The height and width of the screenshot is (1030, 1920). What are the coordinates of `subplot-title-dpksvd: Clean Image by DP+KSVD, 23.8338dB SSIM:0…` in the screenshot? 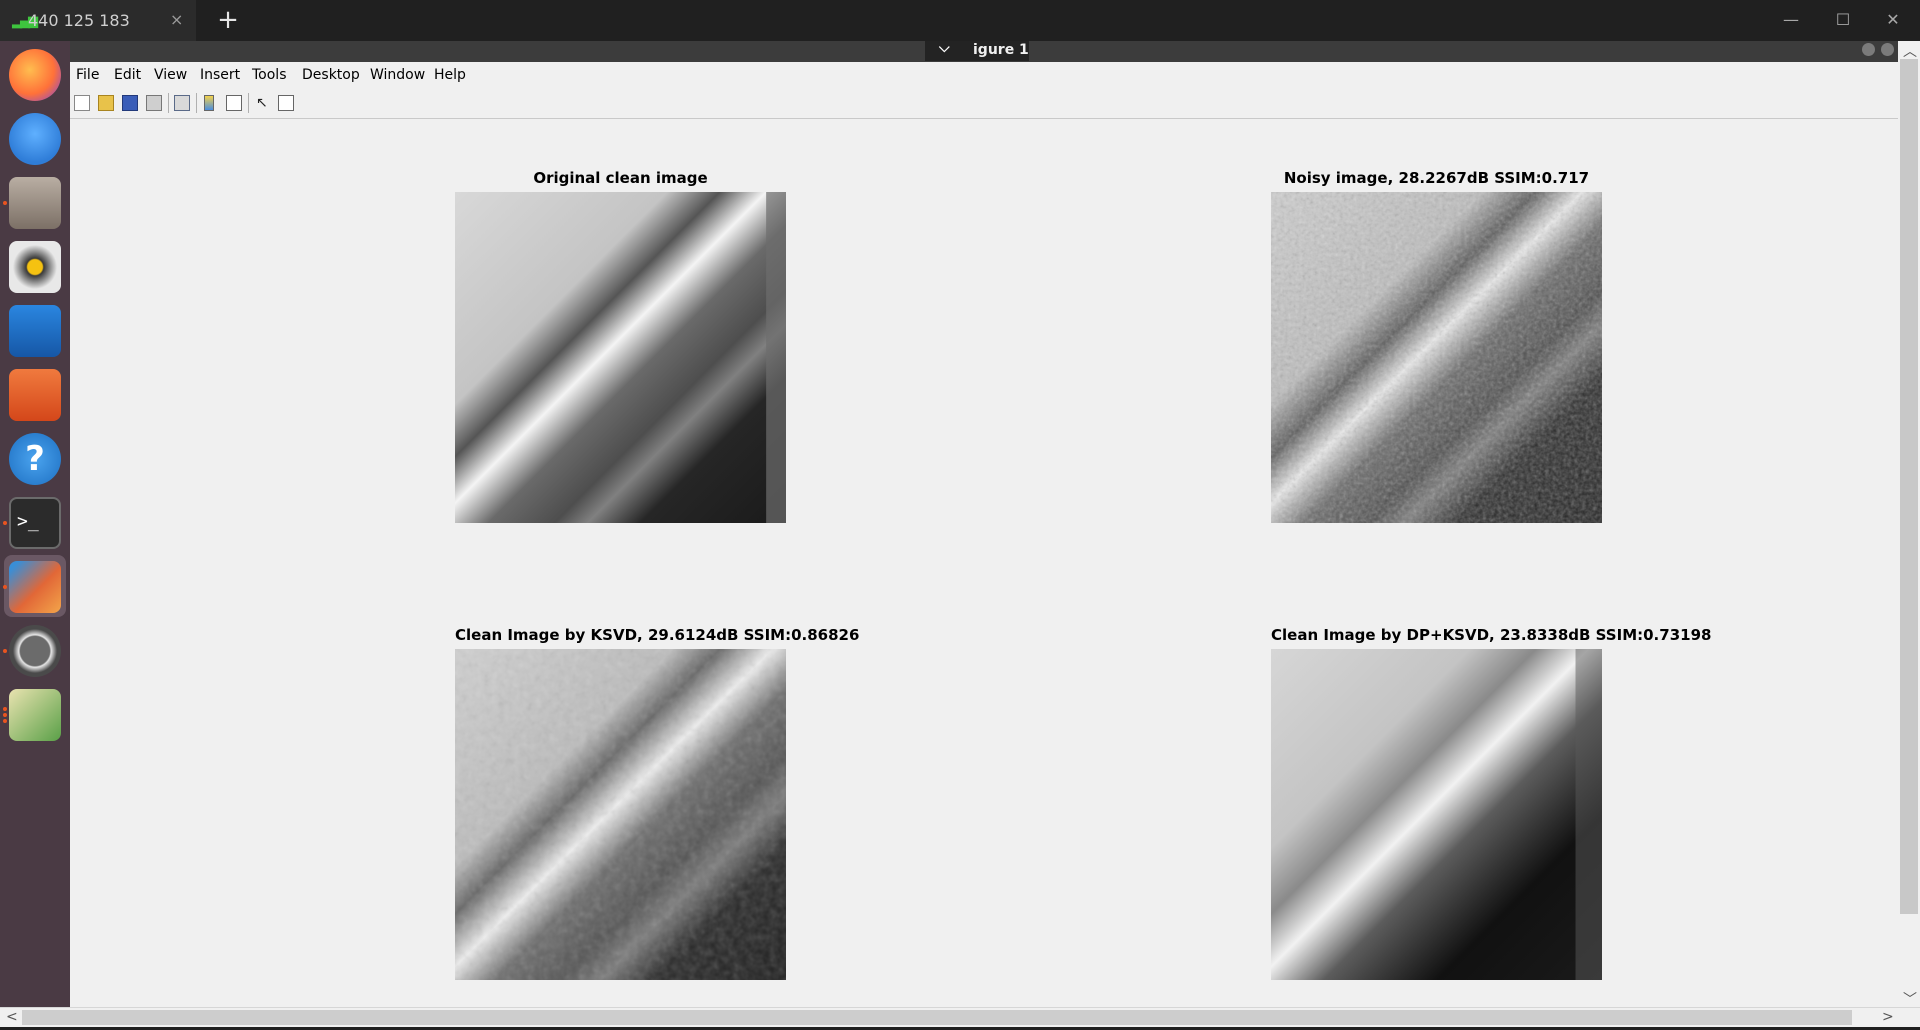 It's located at (1491, 635).